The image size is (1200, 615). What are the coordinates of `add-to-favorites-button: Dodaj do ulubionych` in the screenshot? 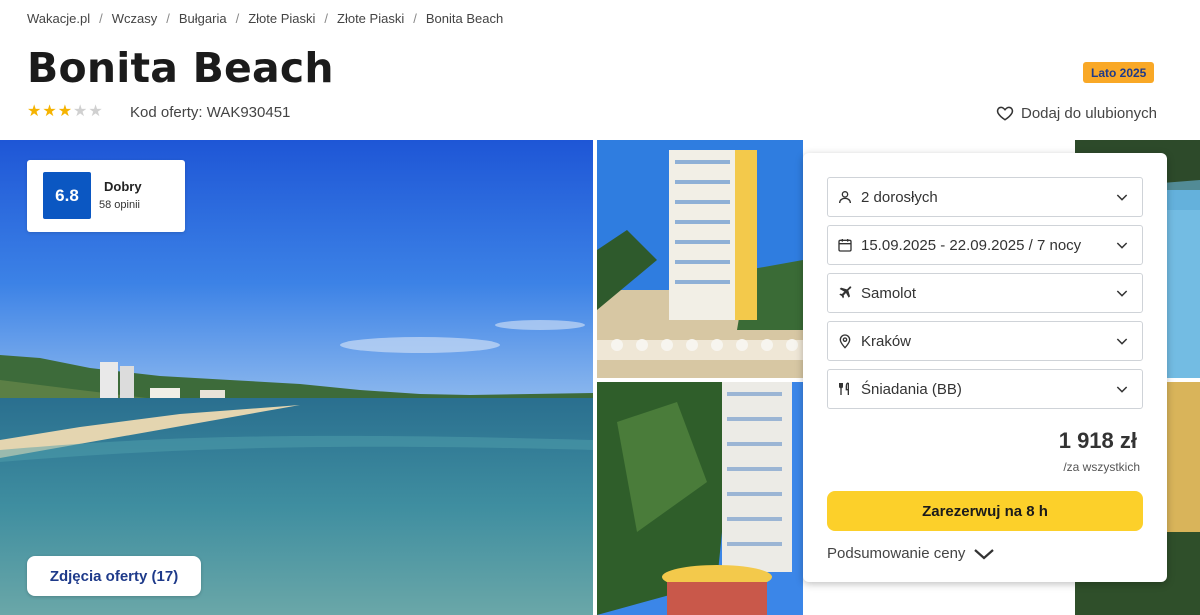 It's located at (1076, 113).